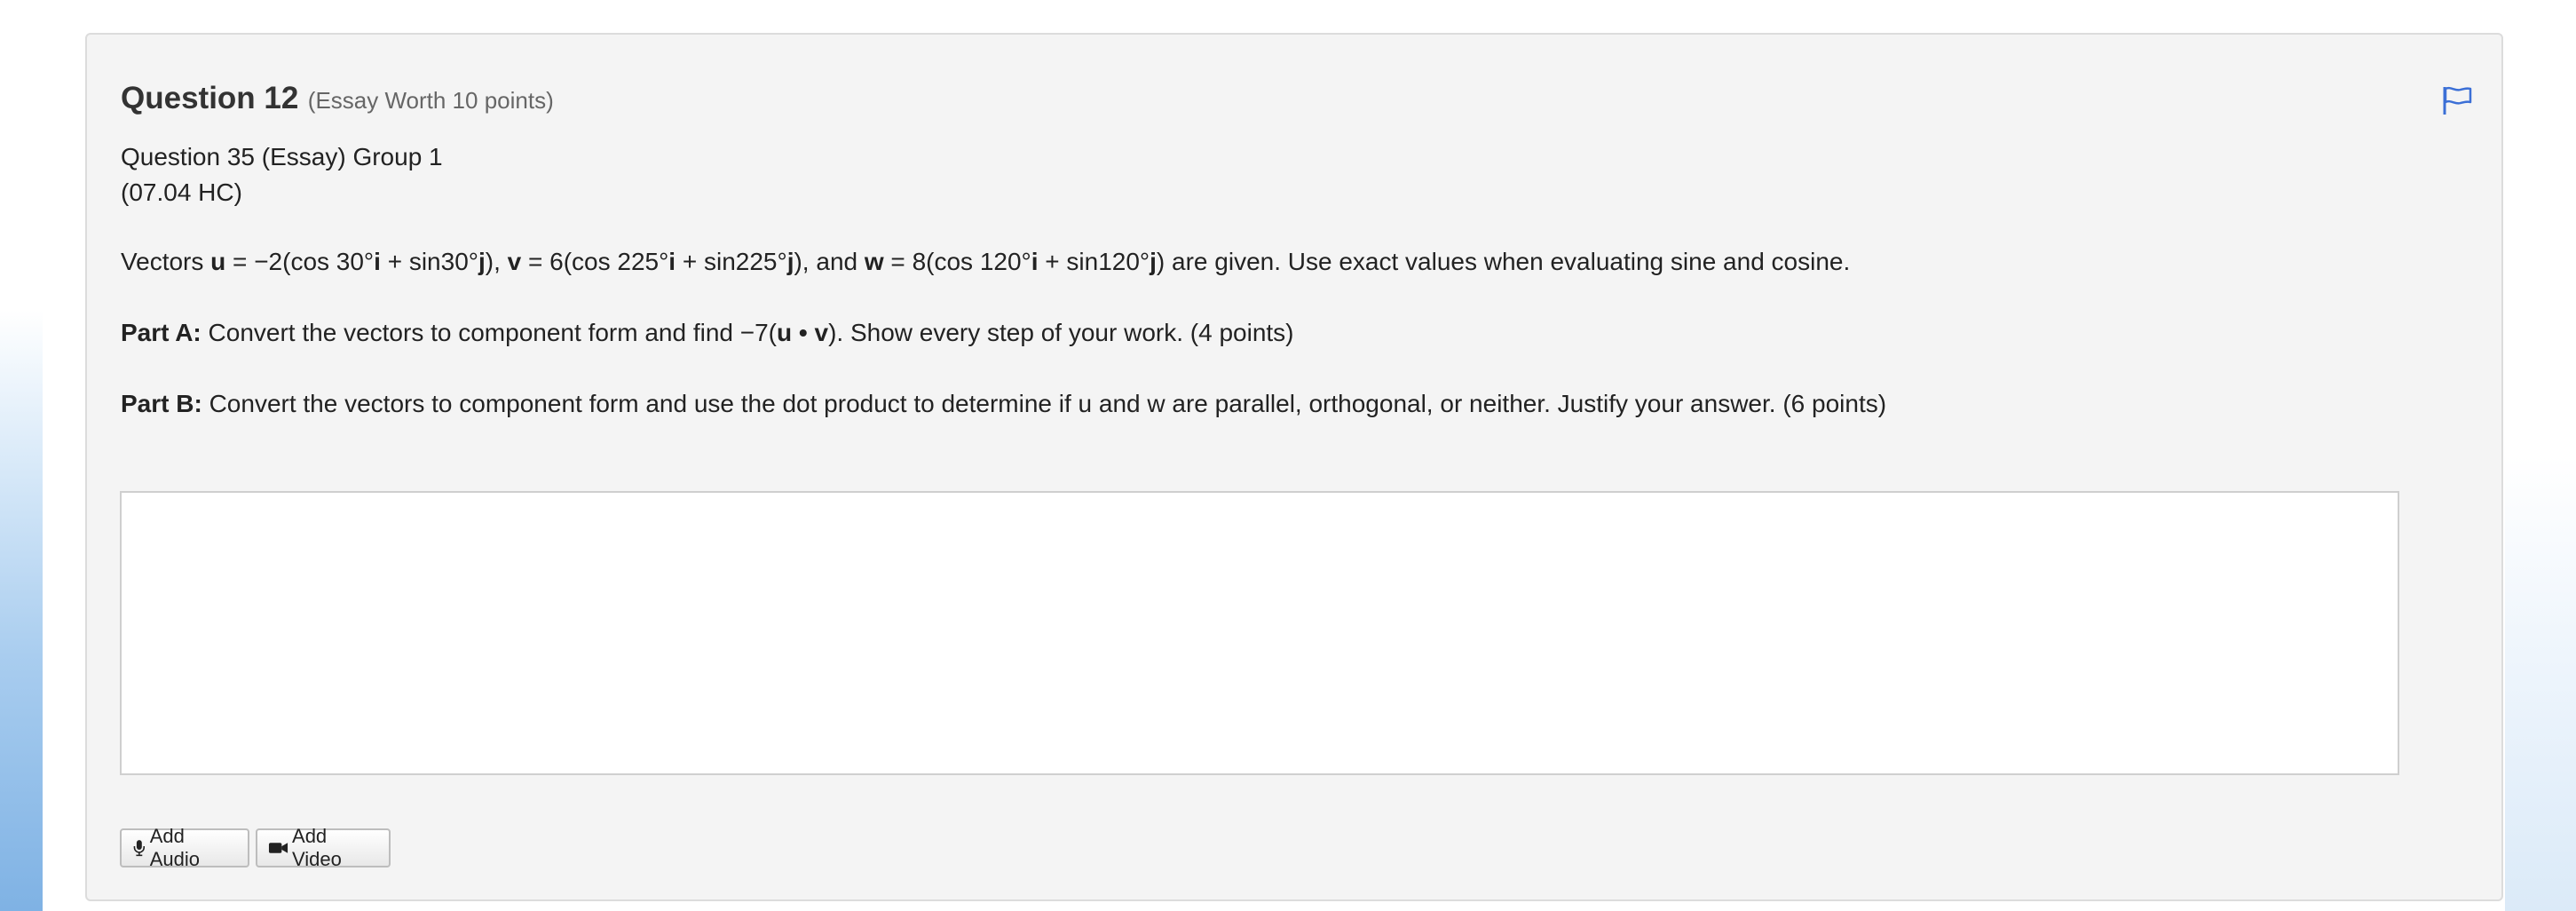  I want to click on add-video-button: Add Video, so click(323, 847).